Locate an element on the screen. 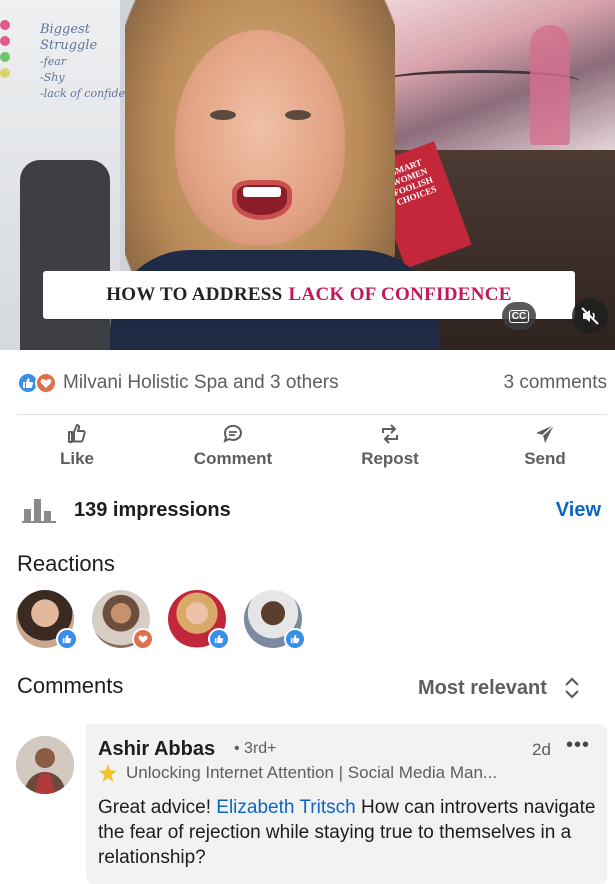 The image size is (615, 884). thumbs-up-icon is located at coordinates (77, 433).